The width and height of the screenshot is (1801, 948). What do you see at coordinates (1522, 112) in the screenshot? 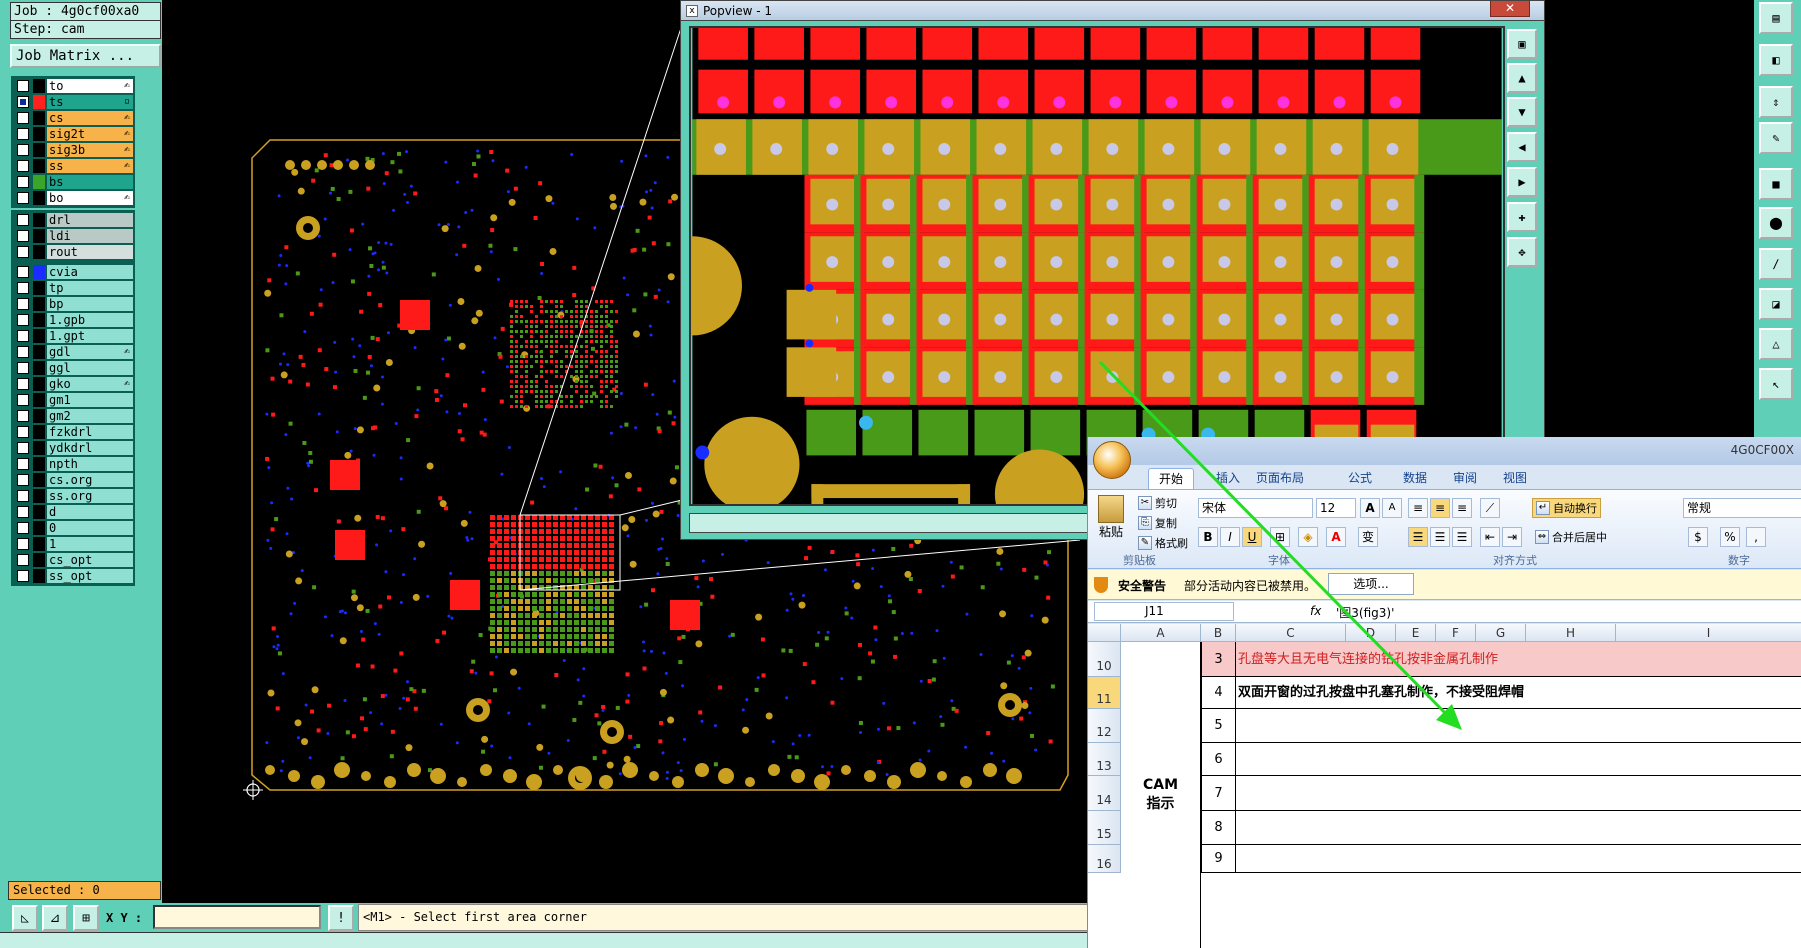
I see `pan-down-icon: ▼` at bounding box center [1522, 112].